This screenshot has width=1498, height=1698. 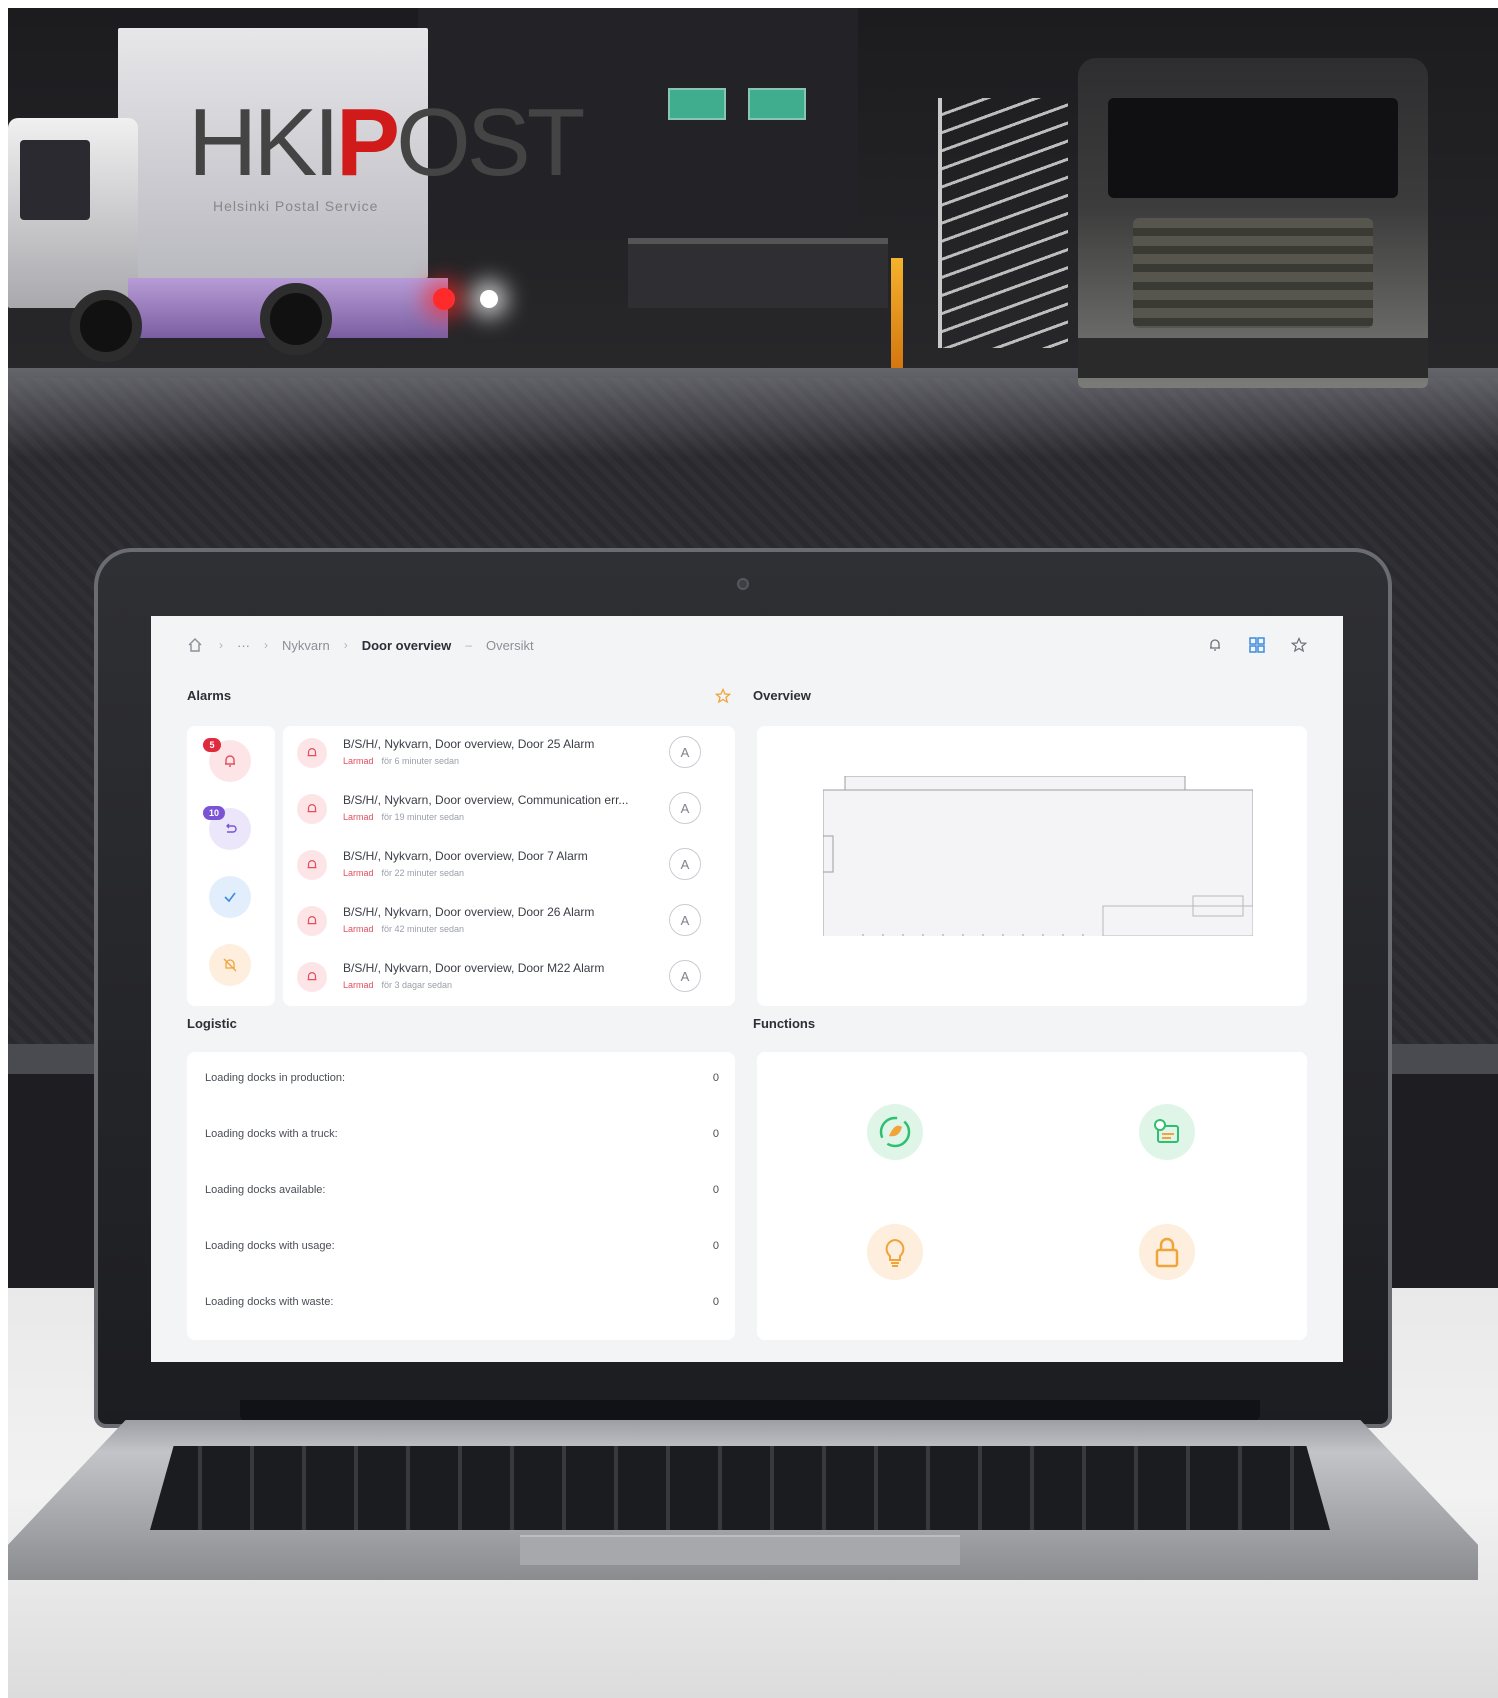 I want to click on alarm-time: för 3 dagar sedan, so click(x=417, y=985).